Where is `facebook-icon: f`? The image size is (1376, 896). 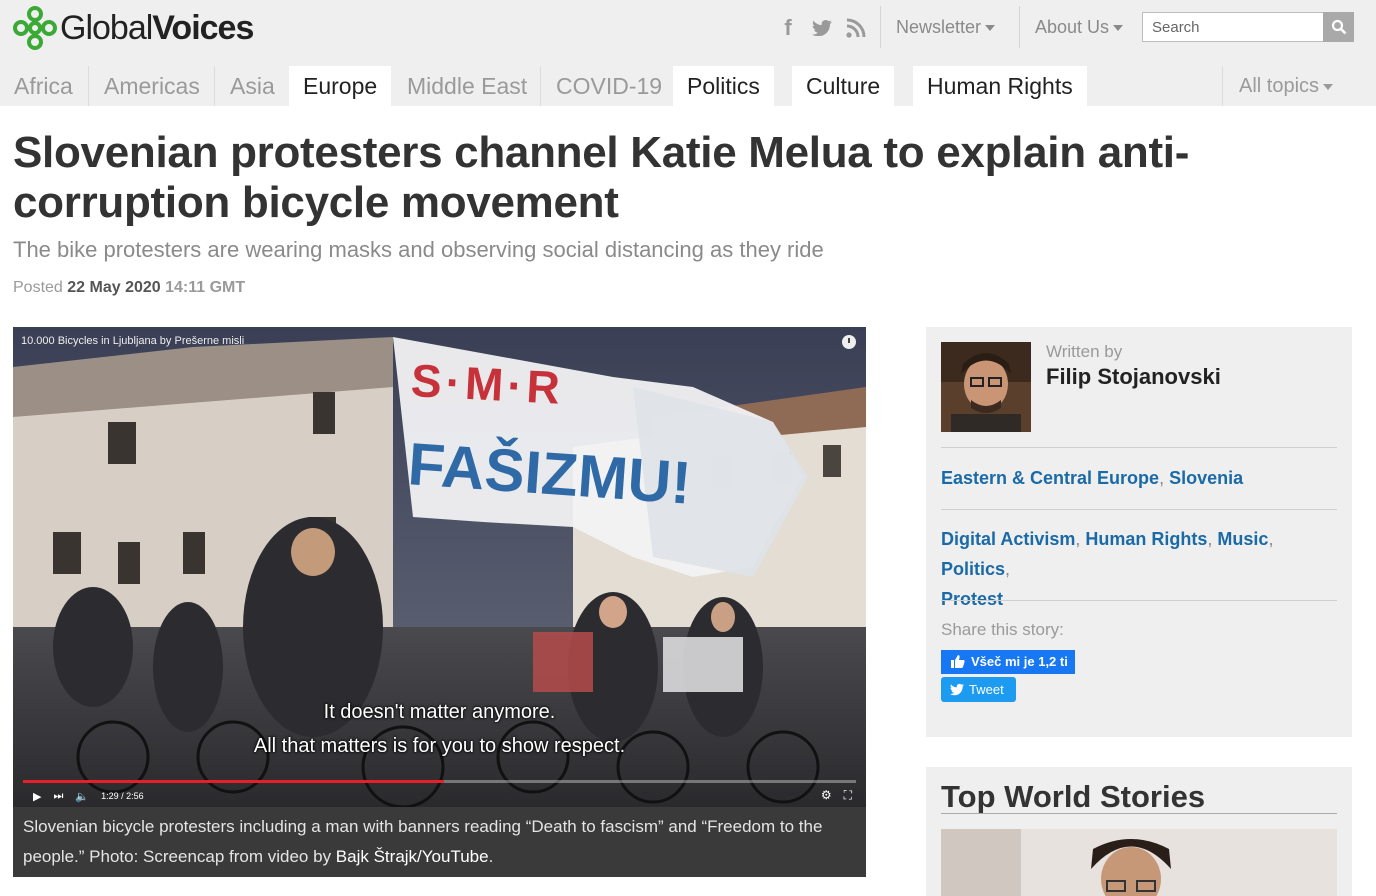
facebook-icon: f is located at coordinates (788, 28).